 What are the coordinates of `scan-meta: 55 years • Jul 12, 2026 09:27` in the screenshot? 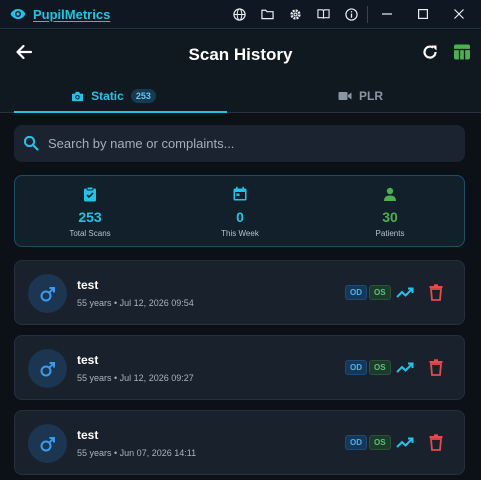 It's located at (135, 378).